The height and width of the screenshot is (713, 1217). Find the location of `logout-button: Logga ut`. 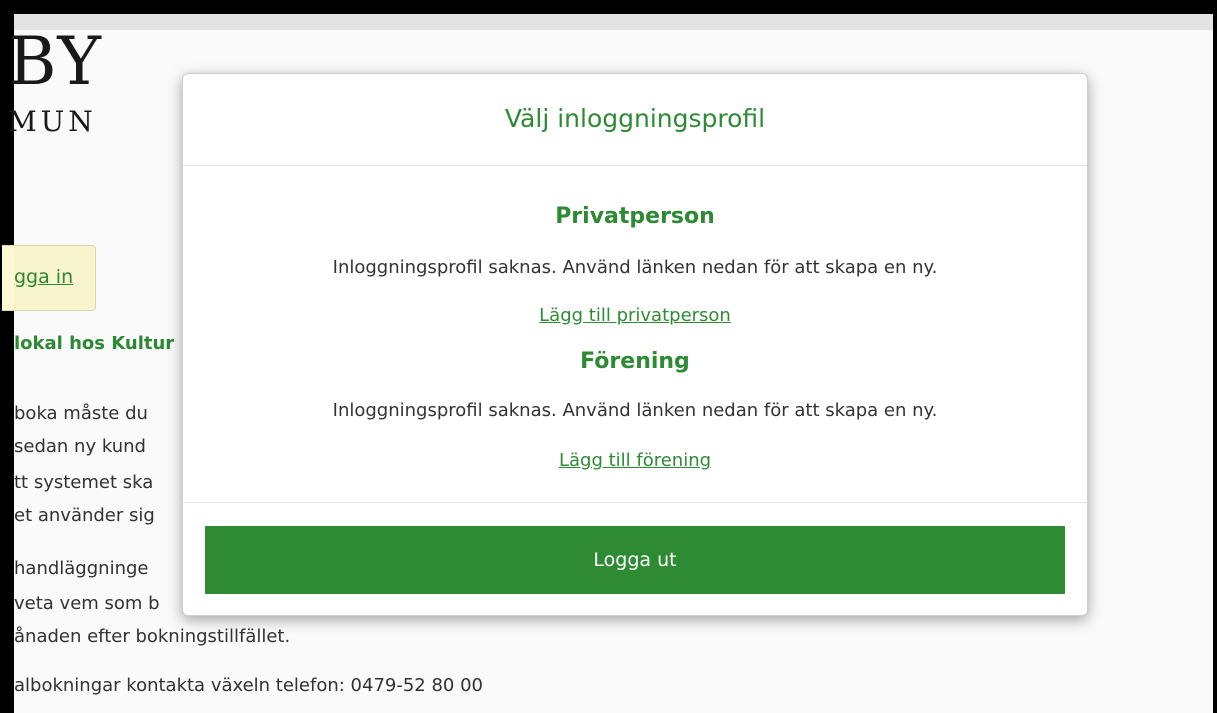

logout-button: Logga ut is located at coordinates (635, 560).